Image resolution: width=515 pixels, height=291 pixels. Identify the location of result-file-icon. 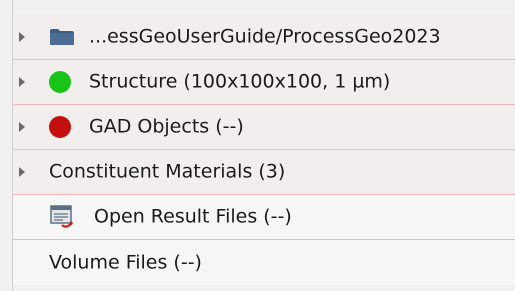
(61, 216).